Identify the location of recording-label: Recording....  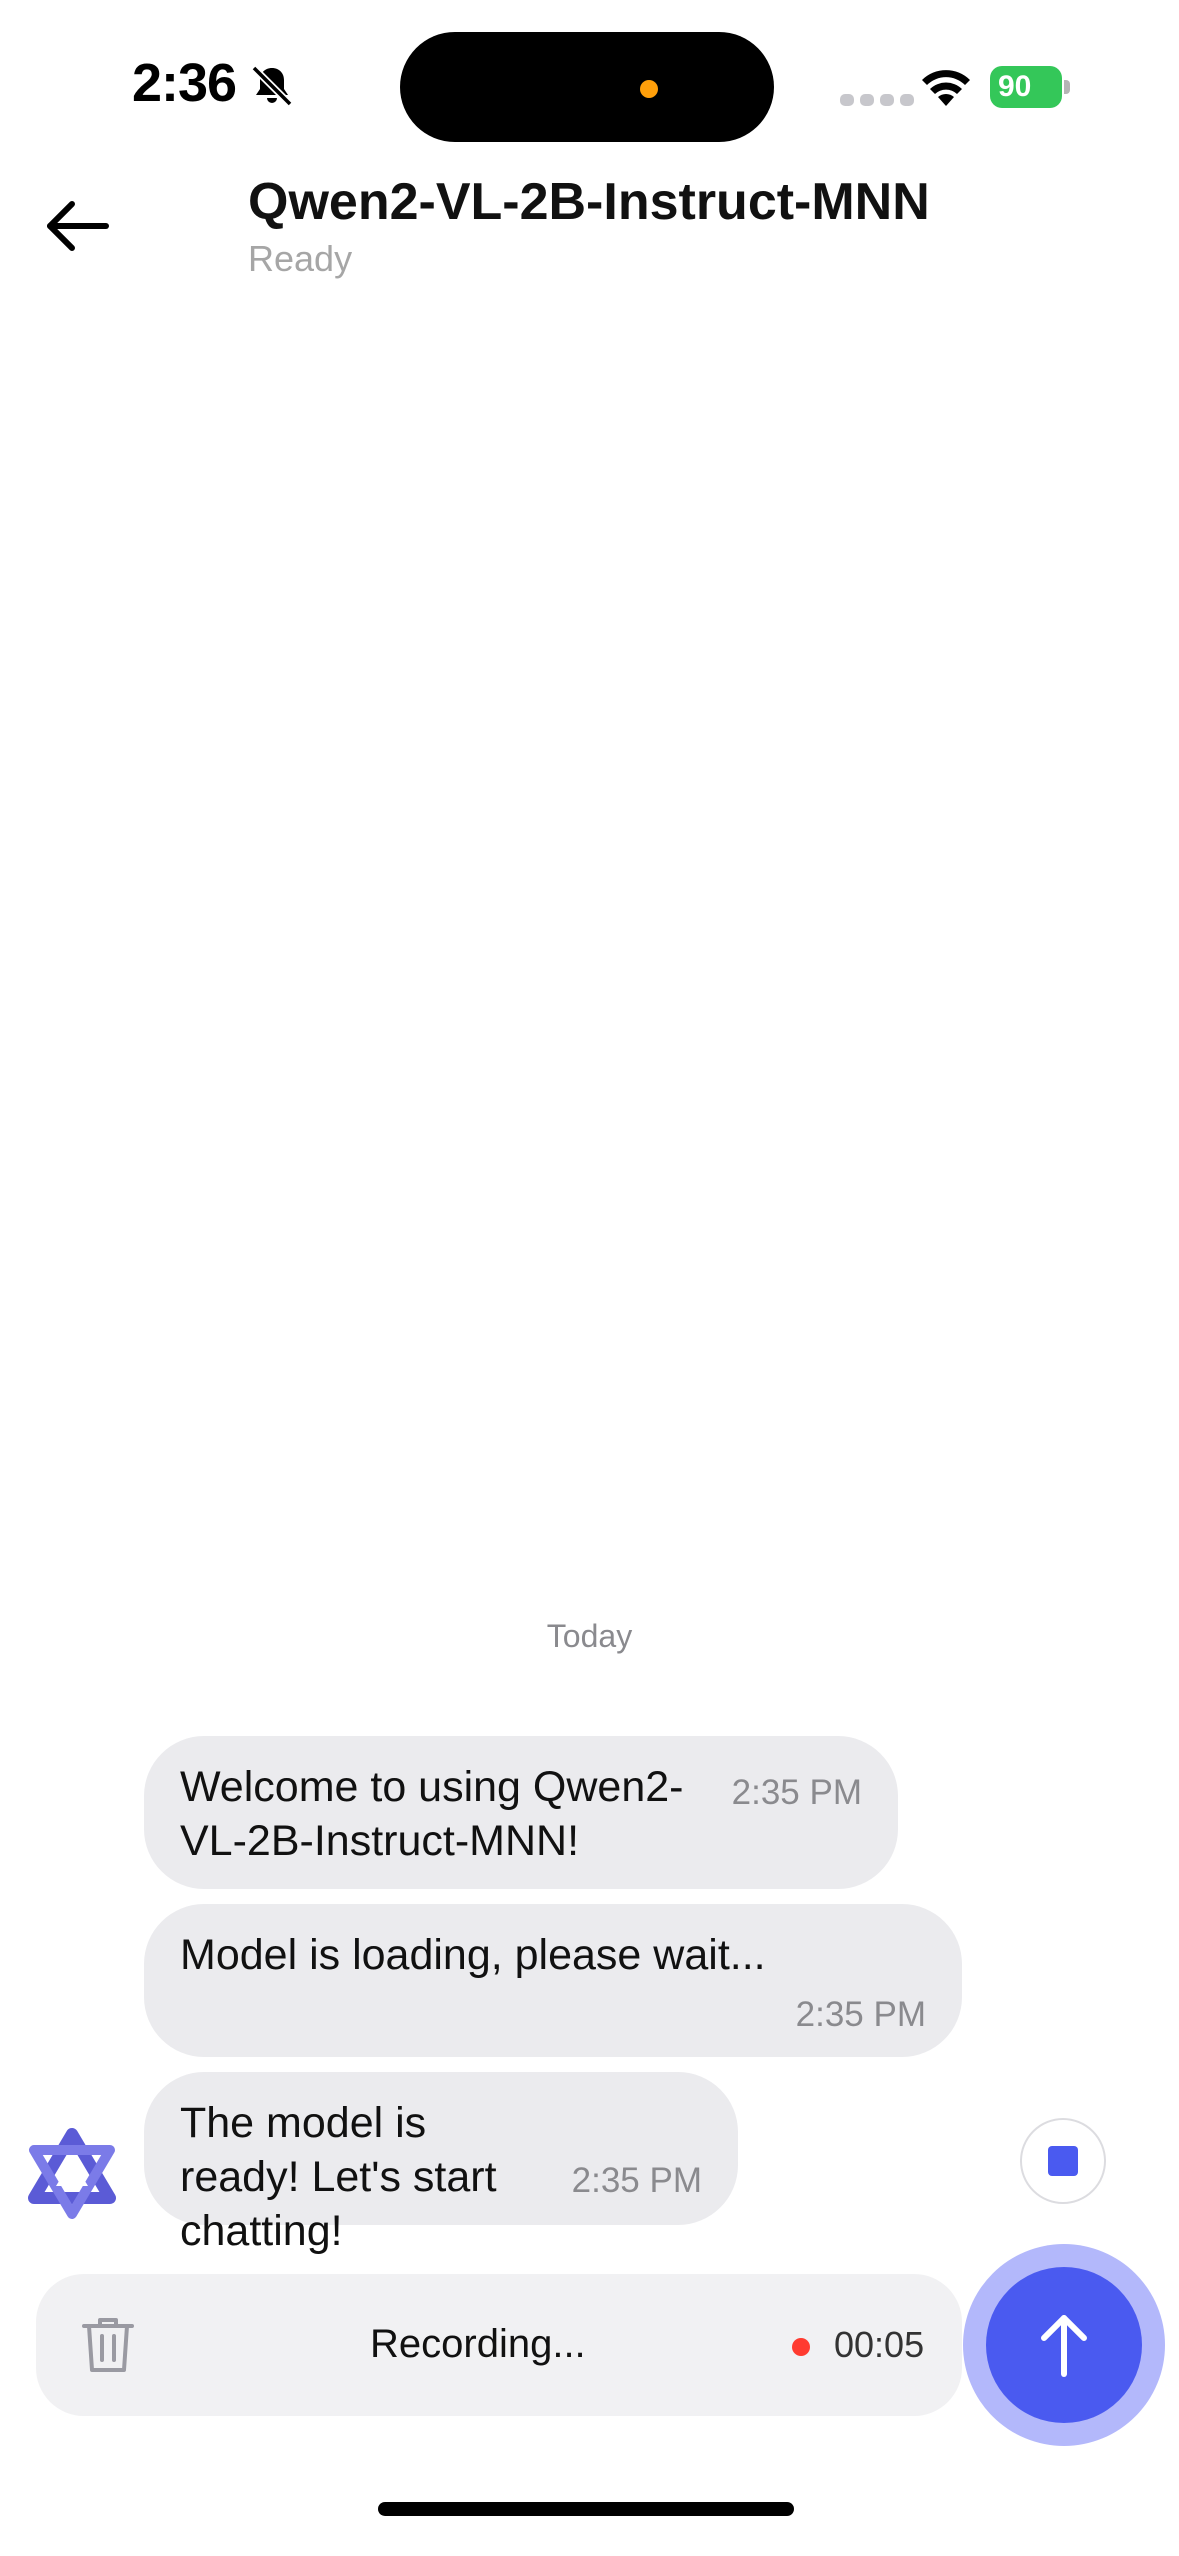
(478, 2344).